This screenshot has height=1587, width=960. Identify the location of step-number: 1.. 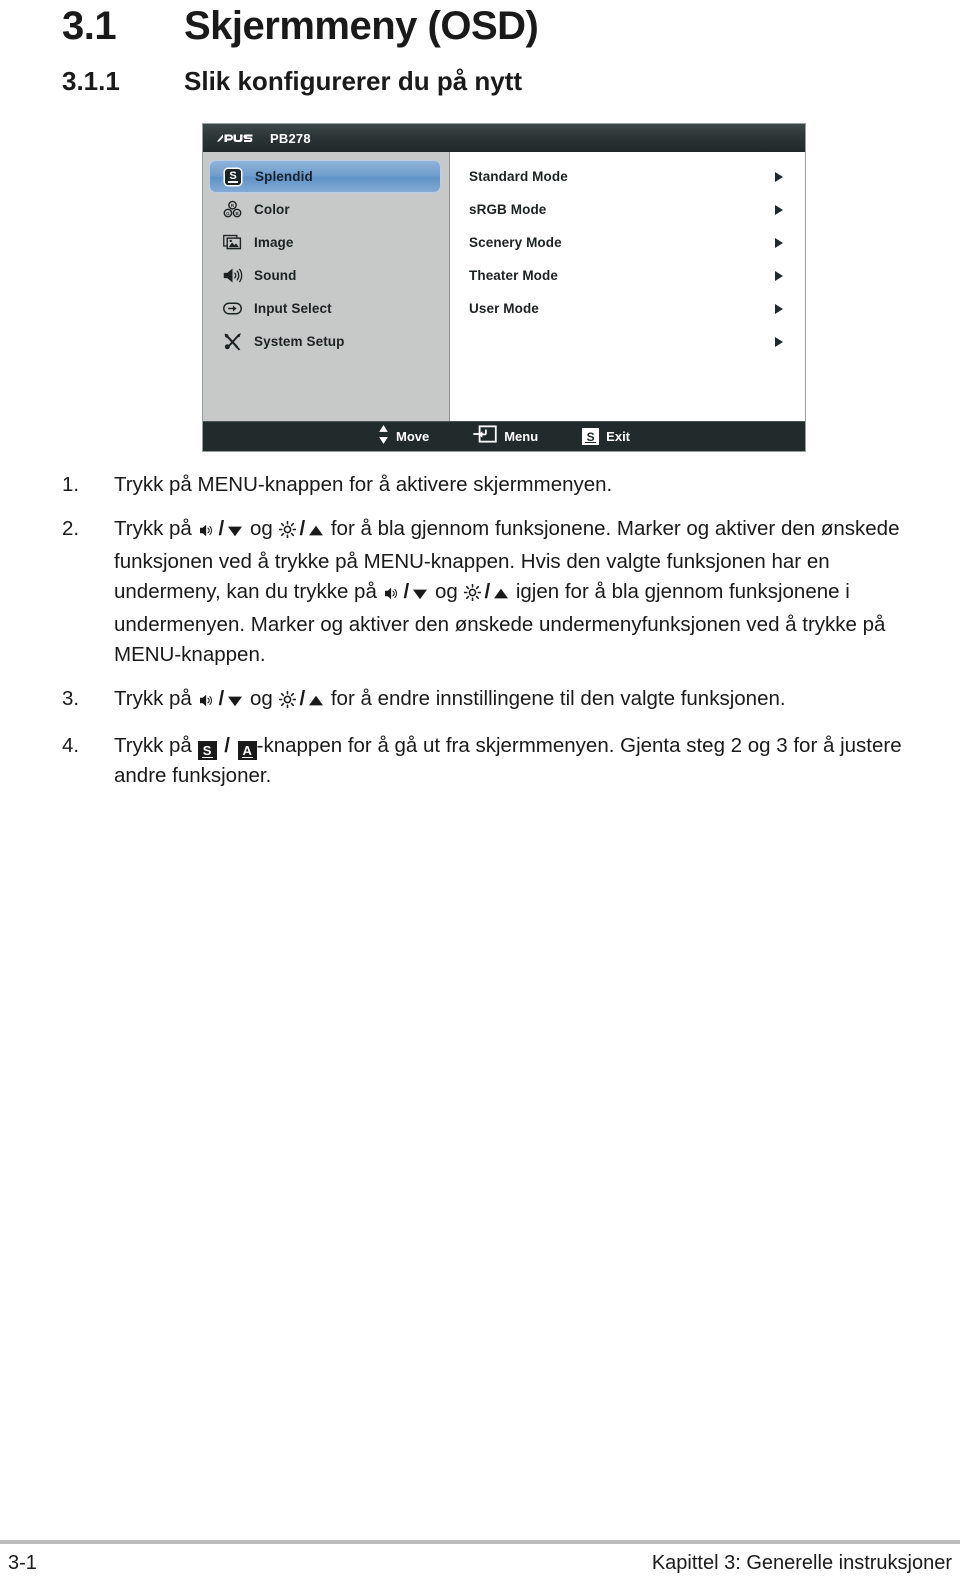
(71, 484).